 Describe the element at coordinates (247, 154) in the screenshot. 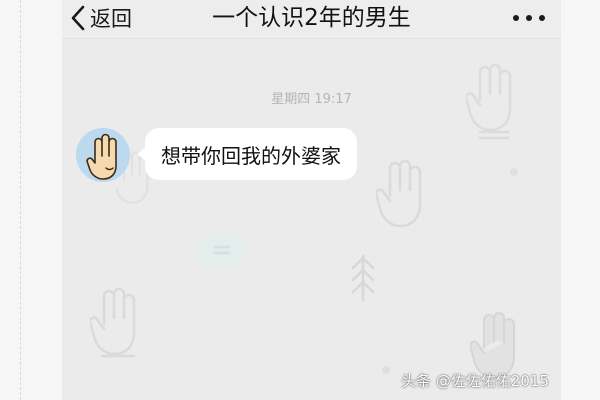

I see `message-bubble: 想带你回我的外婆家` at that location.